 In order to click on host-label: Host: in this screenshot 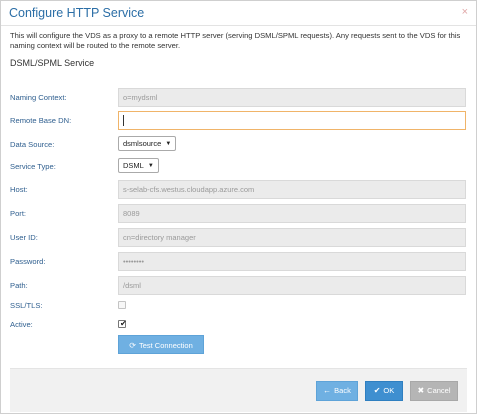, I will do `click(19, 189)`.